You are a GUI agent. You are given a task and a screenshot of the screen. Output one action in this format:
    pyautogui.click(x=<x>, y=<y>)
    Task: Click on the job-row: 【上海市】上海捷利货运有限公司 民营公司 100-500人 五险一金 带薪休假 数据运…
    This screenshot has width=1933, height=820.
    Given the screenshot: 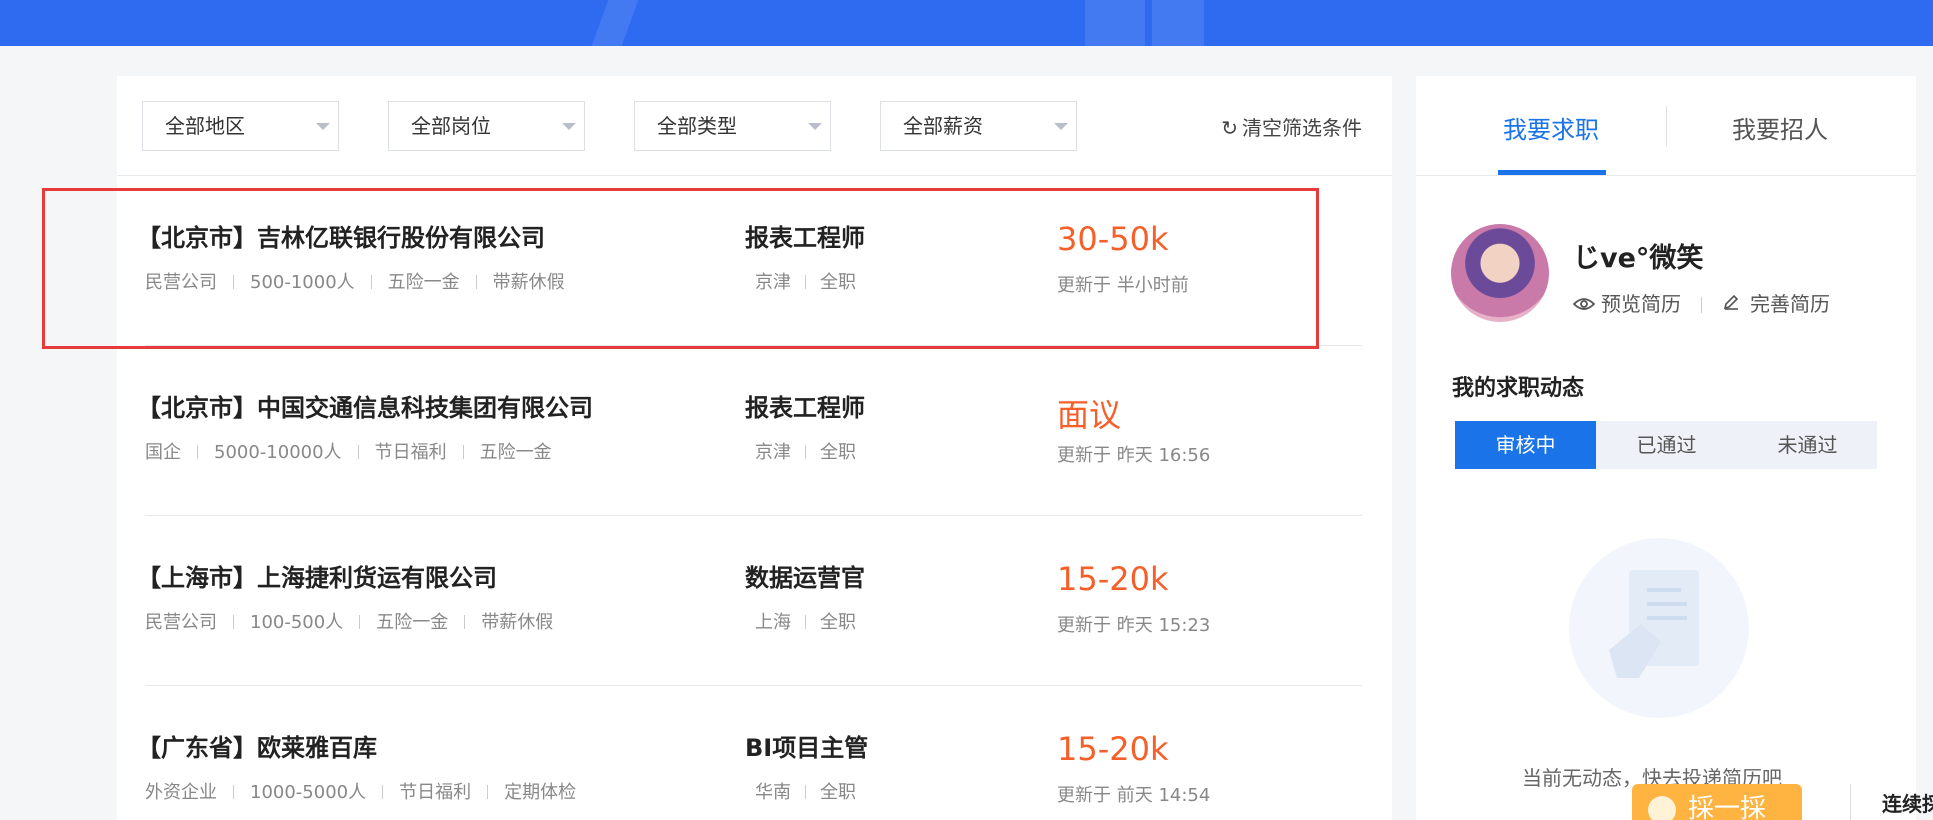 What is the action you would take?
    pyautogui.click(x=749, y=601)
    